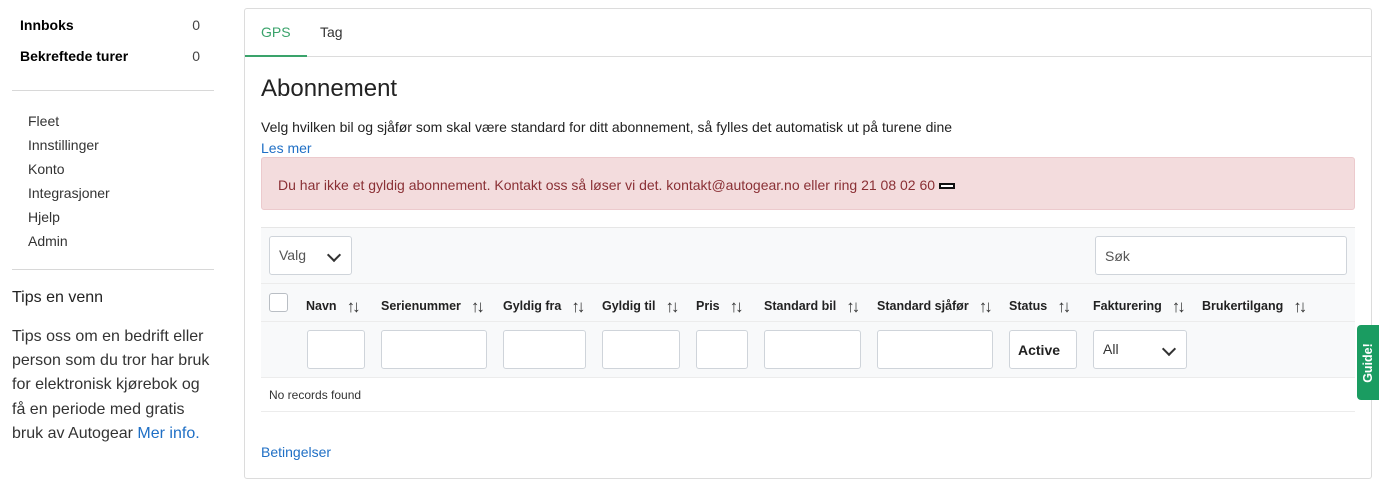  What do you see at coordinates (69, 145) in the screenshot?
I see `sidebar-item-settings: Innstillinger` at bounding box center [69, 145].